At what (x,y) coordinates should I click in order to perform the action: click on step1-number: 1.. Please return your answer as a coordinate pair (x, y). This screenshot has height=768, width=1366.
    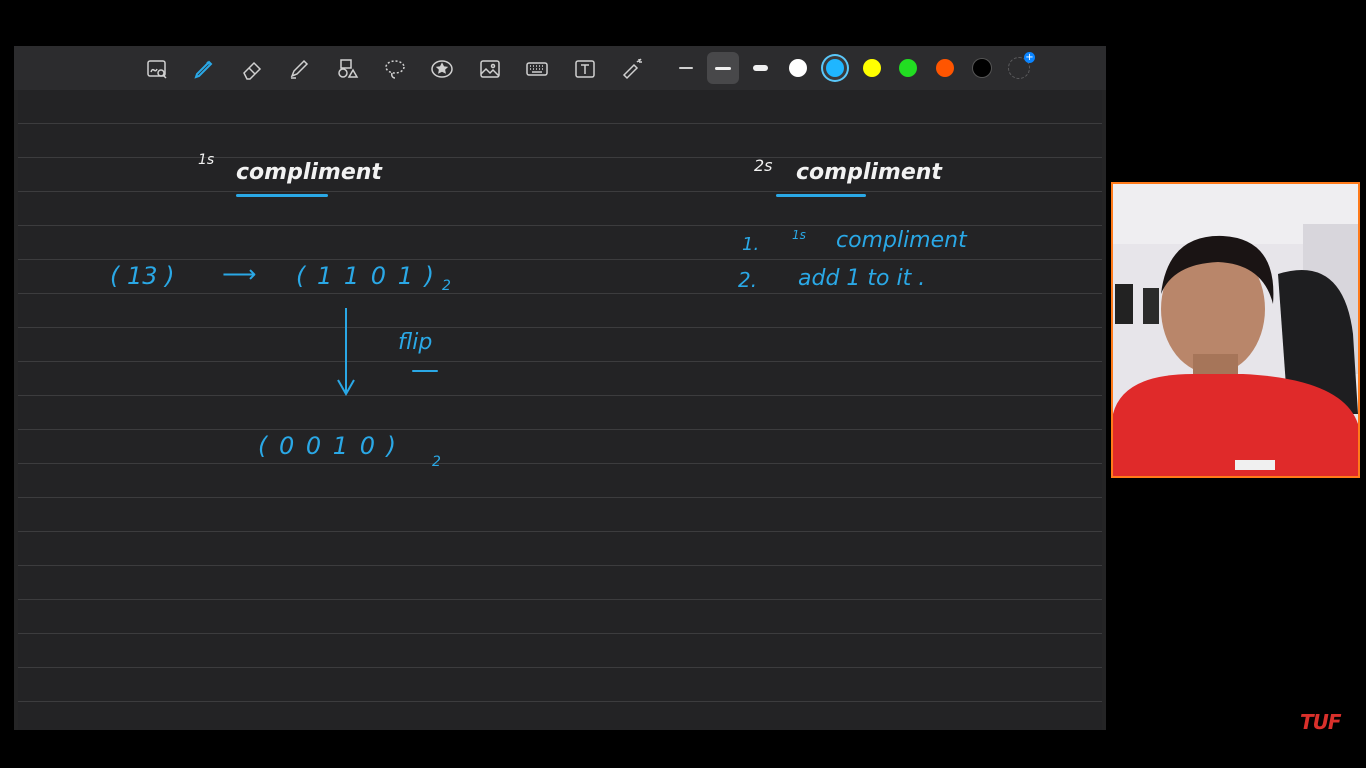
    Looking at the image, I should click on (751, 244).